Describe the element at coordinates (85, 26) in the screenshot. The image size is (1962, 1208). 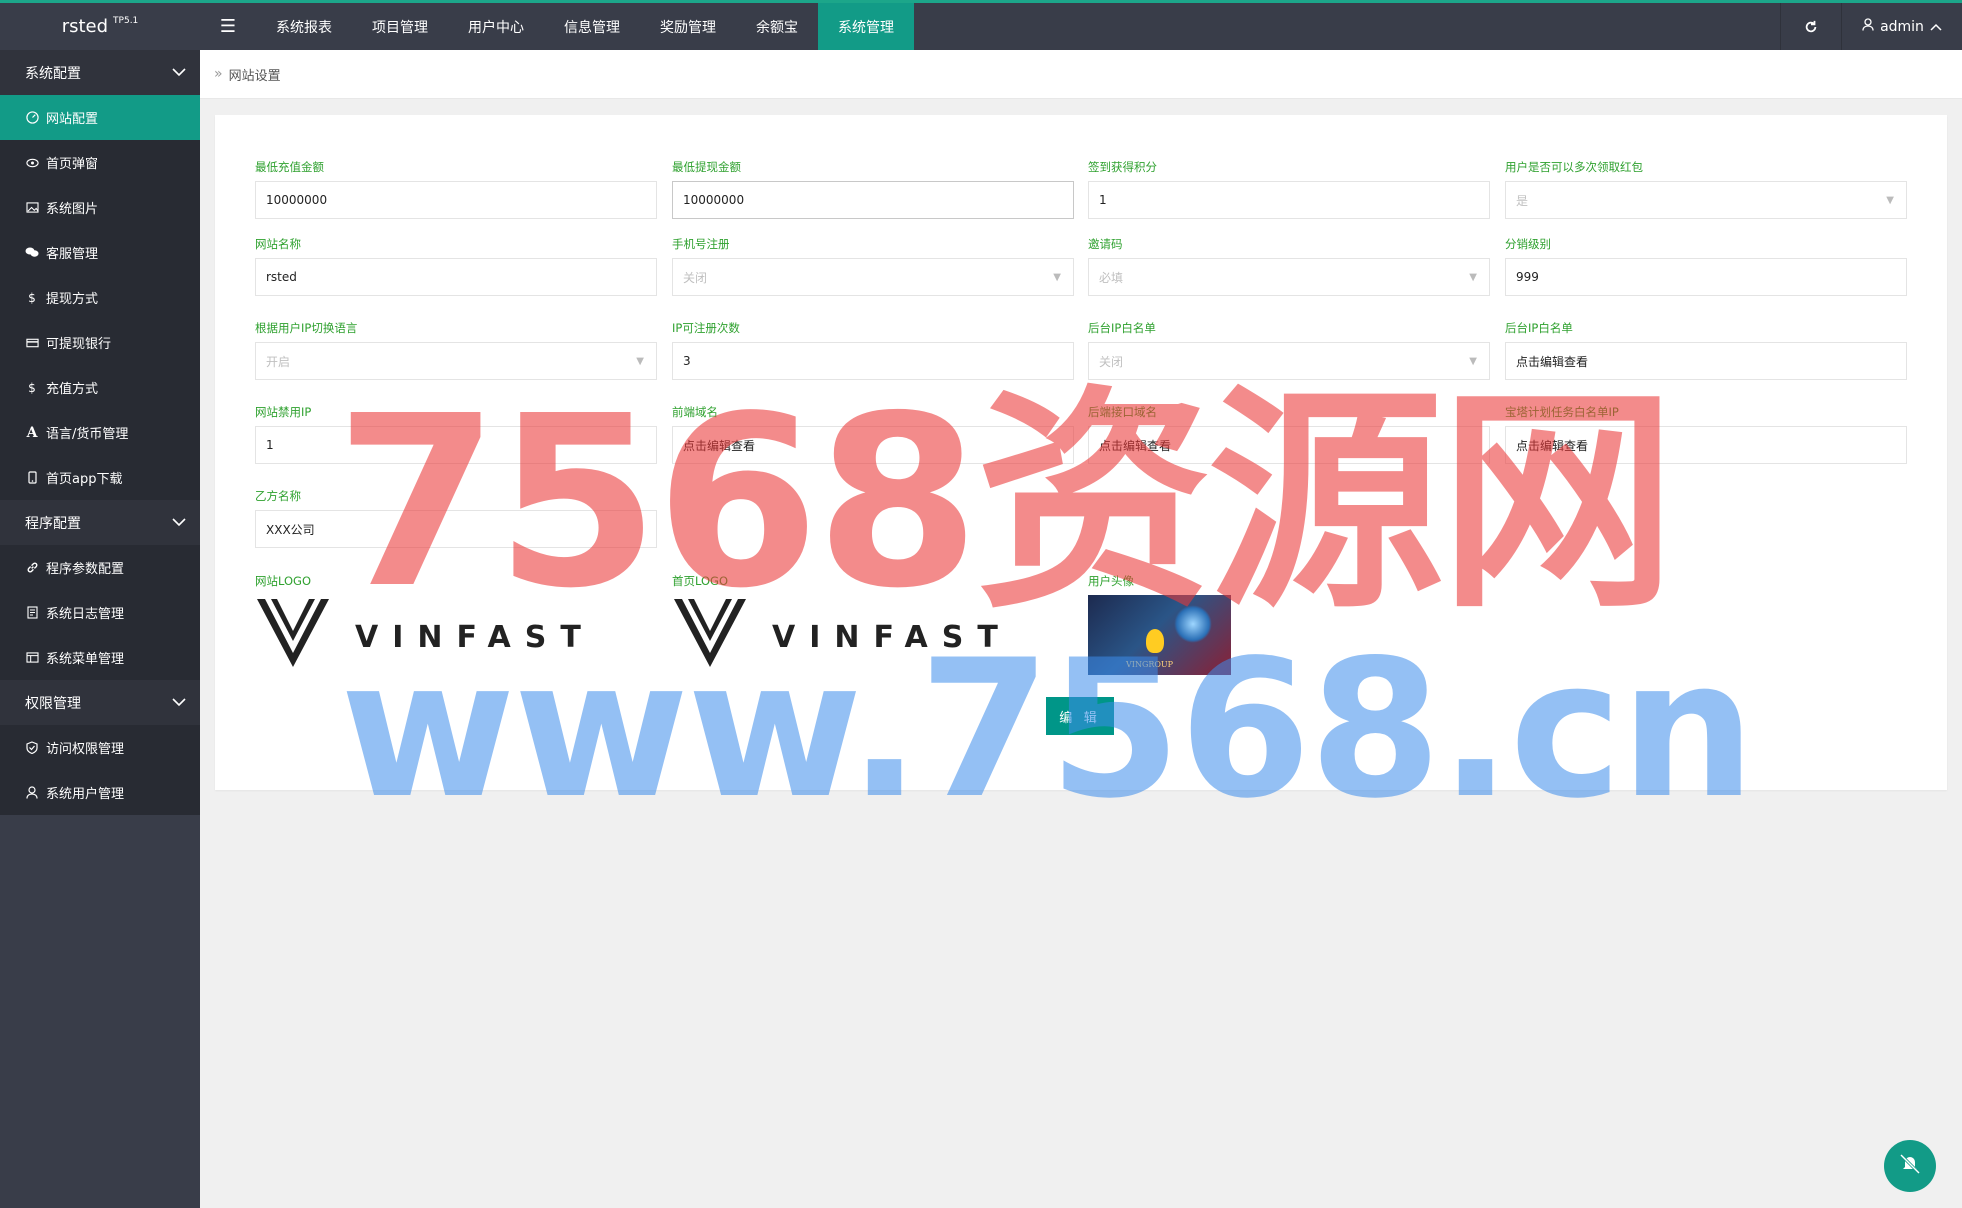
I see `app-name: rsted` at that location.